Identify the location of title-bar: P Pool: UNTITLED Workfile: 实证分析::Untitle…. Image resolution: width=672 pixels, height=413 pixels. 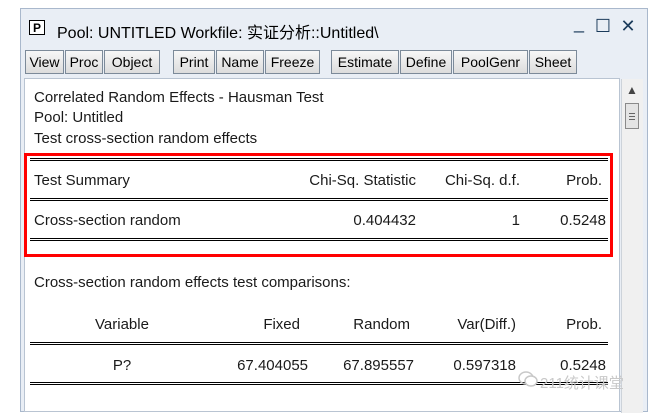
(334, 27).